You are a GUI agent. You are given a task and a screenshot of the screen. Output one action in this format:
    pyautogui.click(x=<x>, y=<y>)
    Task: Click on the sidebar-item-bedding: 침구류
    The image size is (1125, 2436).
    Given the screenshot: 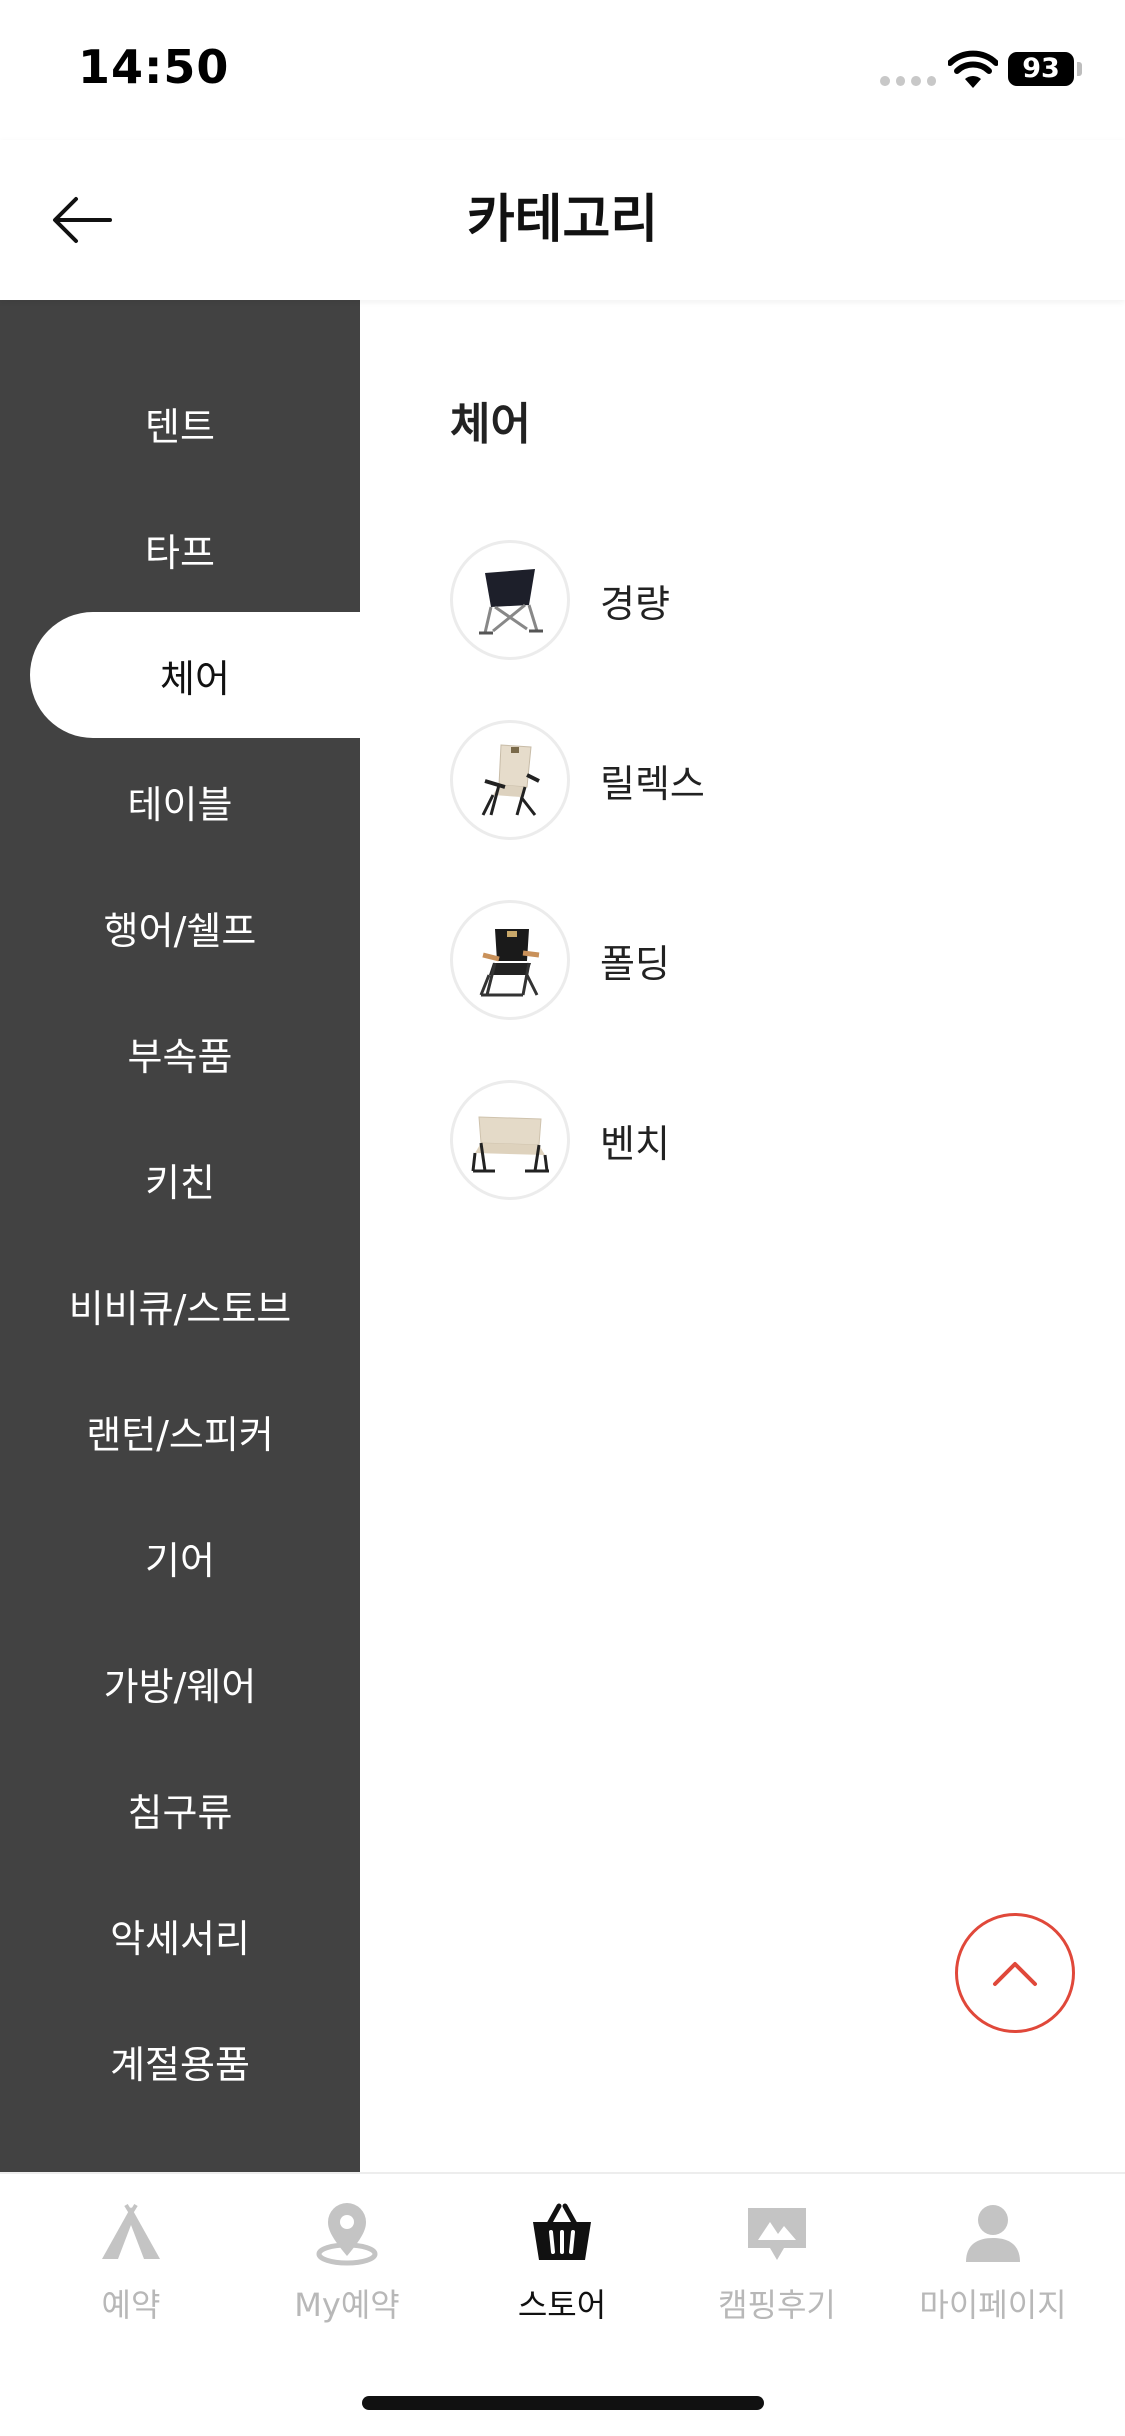 What is the action you would take?
    pyautogui.click(x=180, y=1809)
    